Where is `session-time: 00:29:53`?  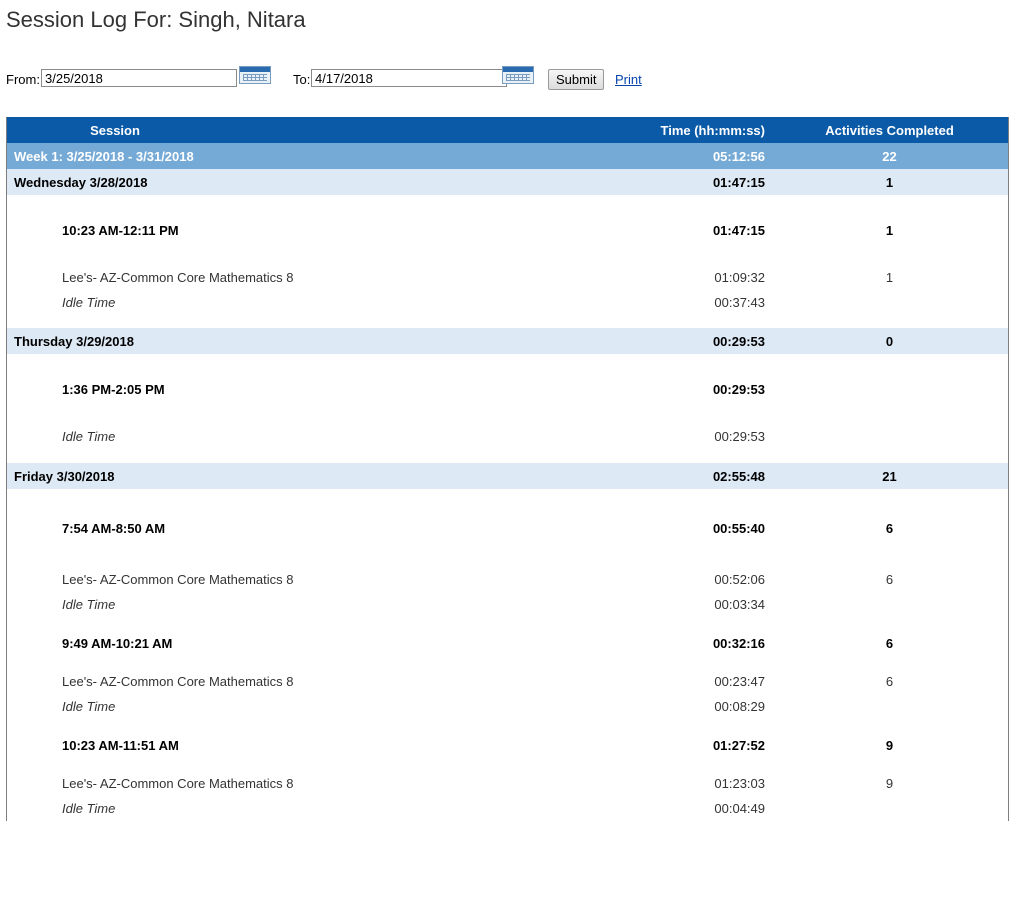
session-time: 00:29:53 is located at coordinates (738, 389).